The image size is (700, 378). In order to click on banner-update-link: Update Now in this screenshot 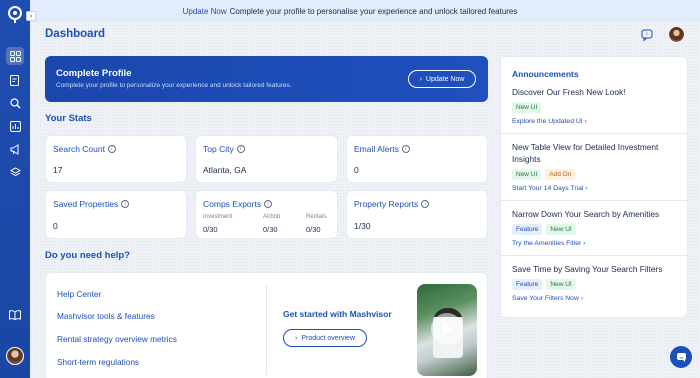, I will do `click(205, 11)`.